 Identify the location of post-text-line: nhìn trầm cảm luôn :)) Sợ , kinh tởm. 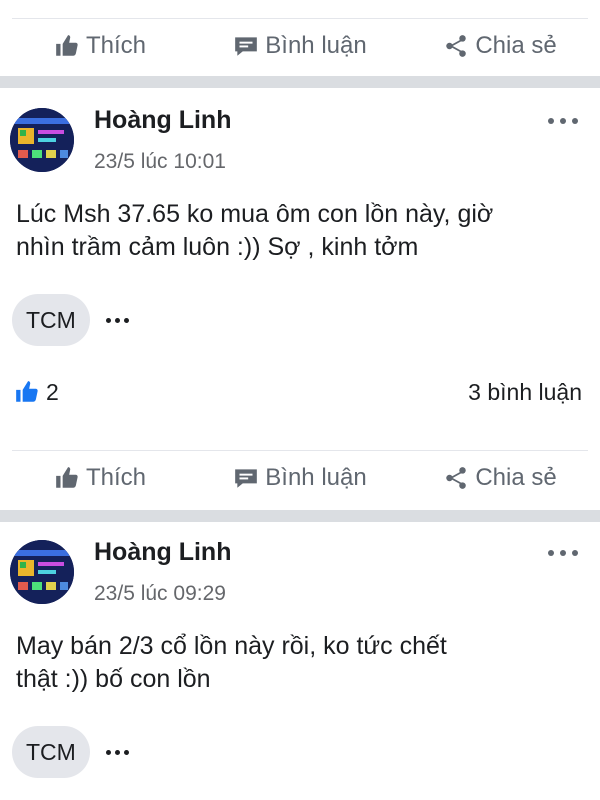
(217, 247).